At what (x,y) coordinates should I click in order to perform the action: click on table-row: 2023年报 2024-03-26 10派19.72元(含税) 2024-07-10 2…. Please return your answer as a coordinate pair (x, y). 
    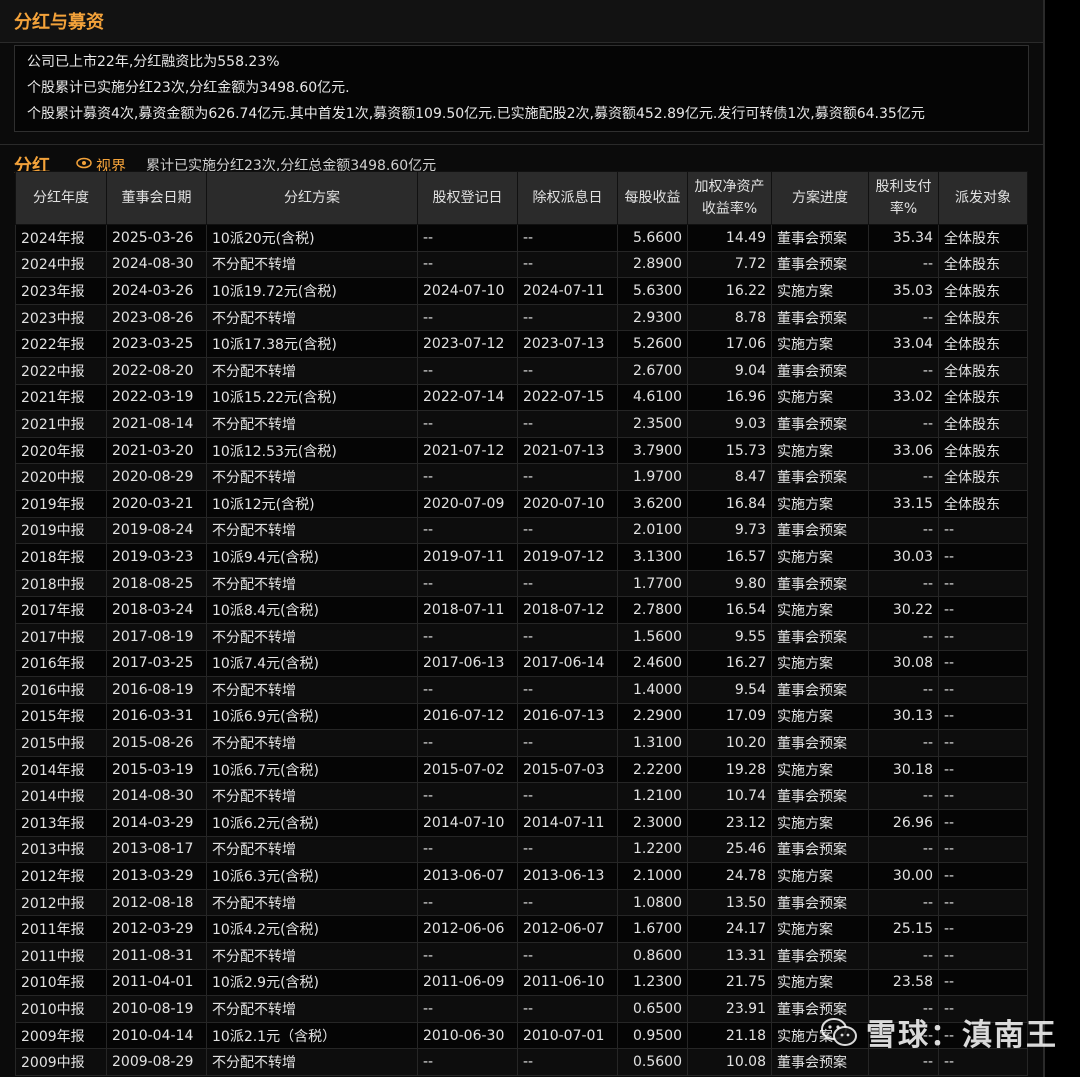
    Looking at the image, I should click on (521, 291).